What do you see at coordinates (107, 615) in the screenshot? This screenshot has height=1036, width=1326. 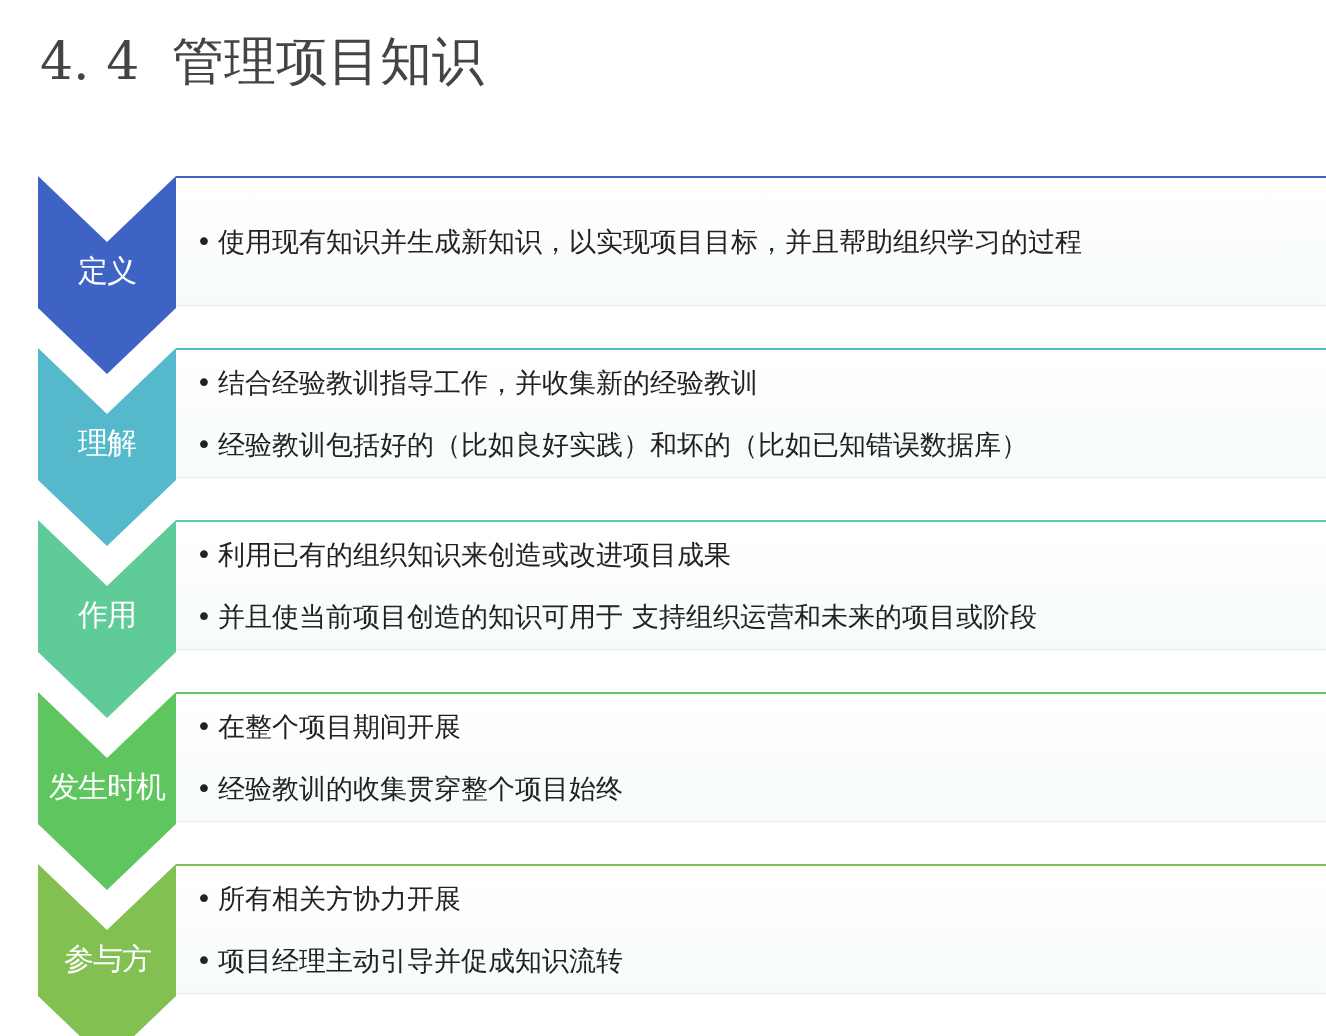 I see `chevron-label: 作用` at bounding box center [107, 615].